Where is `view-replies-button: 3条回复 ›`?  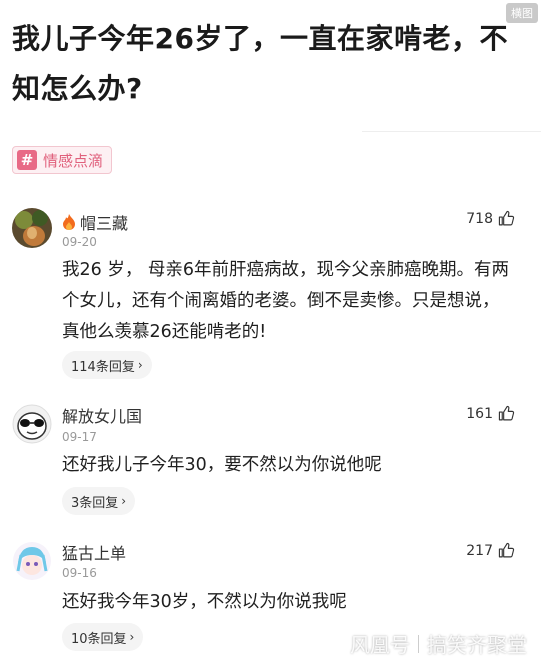 view-replies-button: 3条回复 › is located at coordinates (99, 501).